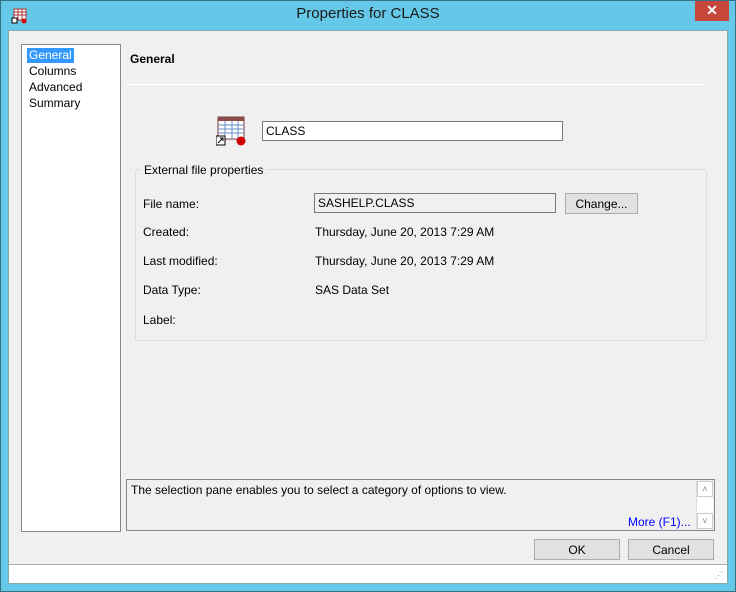 The image size is (736, 592). Describe the element at coordinates (671, 549) in the screenshot. I see `cancel-button: Cancel` at that location.